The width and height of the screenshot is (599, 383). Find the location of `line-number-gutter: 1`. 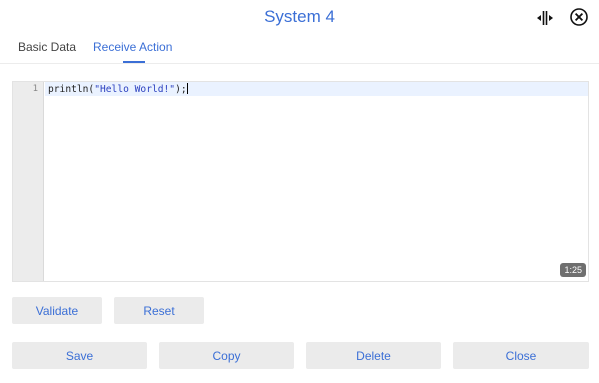

line-number-gutter: 1 is located at coordinates (28, 181).